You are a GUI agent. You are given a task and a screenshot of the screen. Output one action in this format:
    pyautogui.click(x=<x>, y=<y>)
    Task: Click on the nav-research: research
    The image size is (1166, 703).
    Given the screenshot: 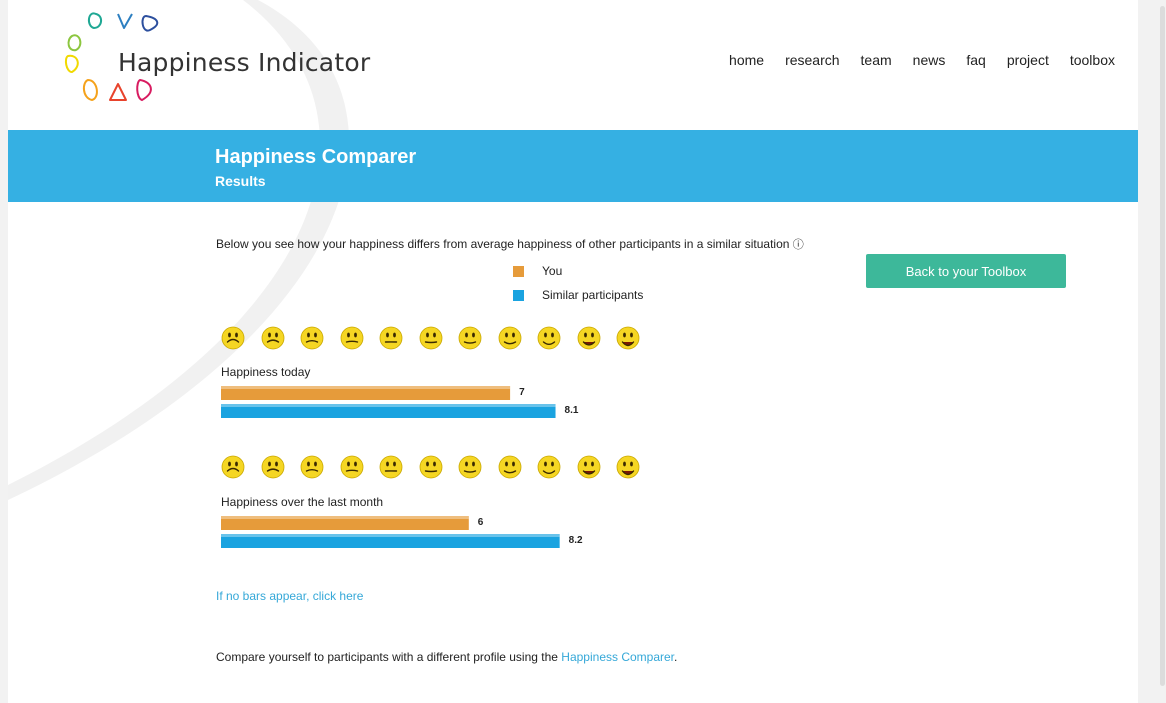 What is the action you would take?
    pyautogui.click(x=812, y=60)
    